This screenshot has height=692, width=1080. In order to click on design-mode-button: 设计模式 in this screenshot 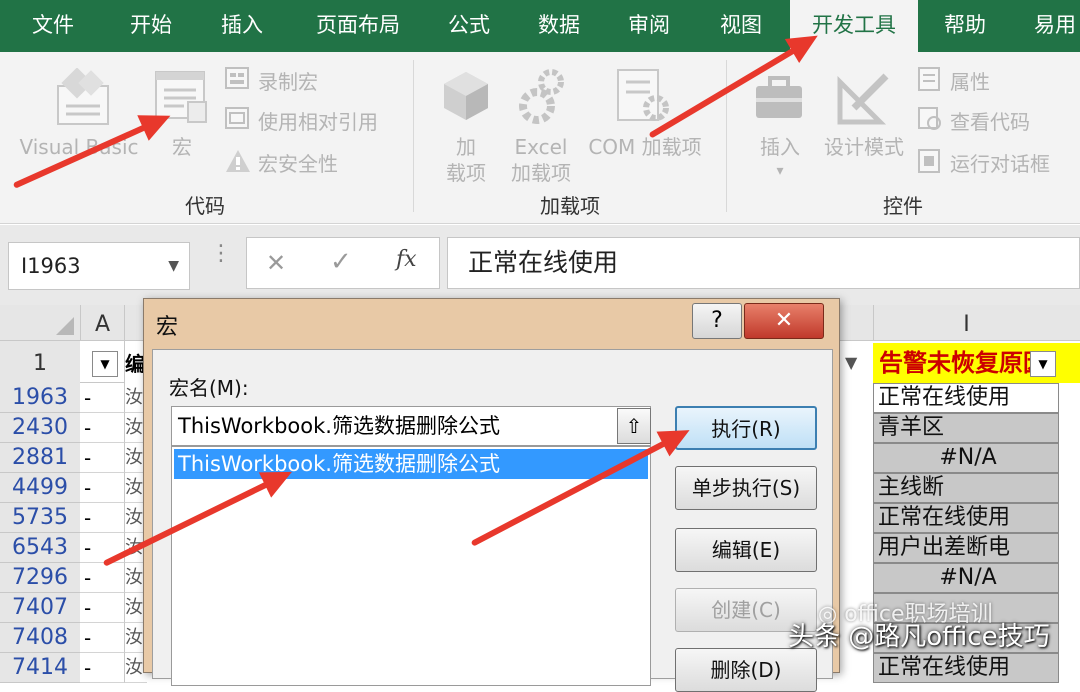, I will do `click(864, 126)`.